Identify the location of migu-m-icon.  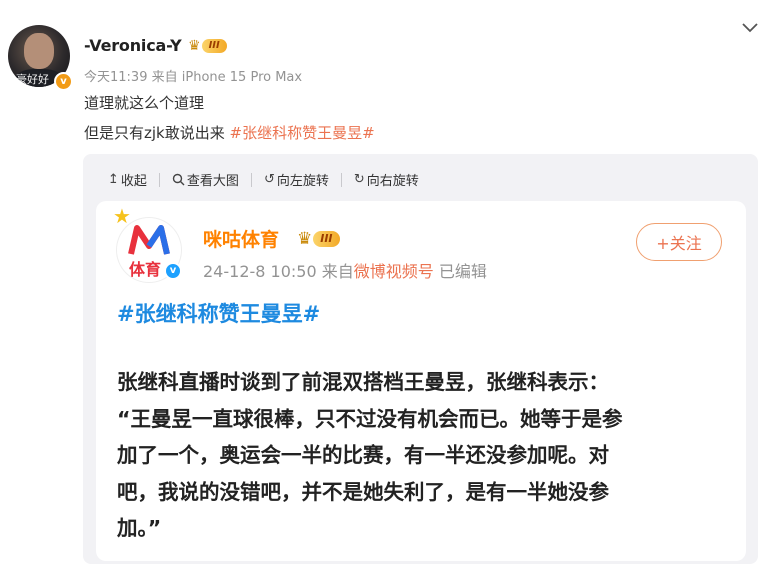
(149, 240).